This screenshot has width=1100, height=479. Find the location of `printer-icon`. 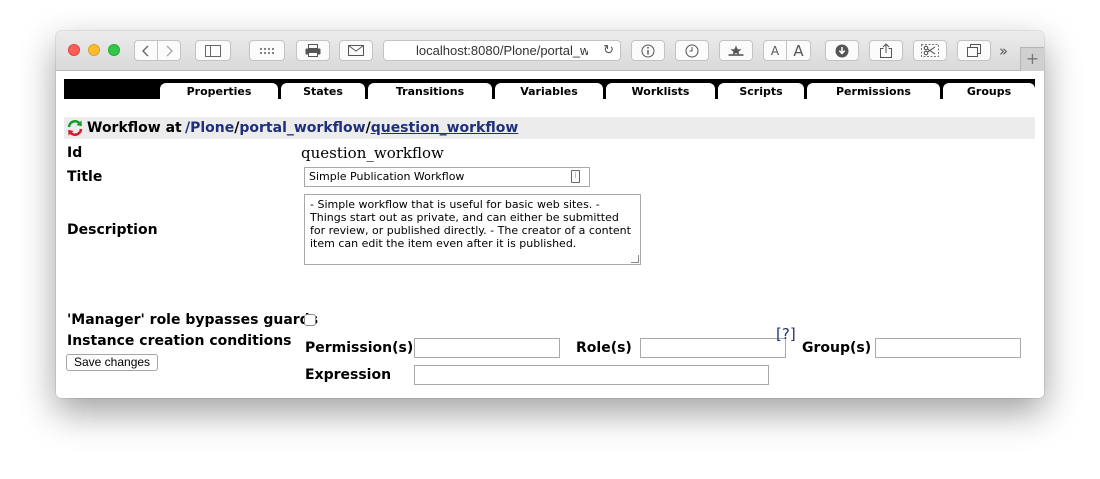

printer-icon is located at coordinates (313, 50).